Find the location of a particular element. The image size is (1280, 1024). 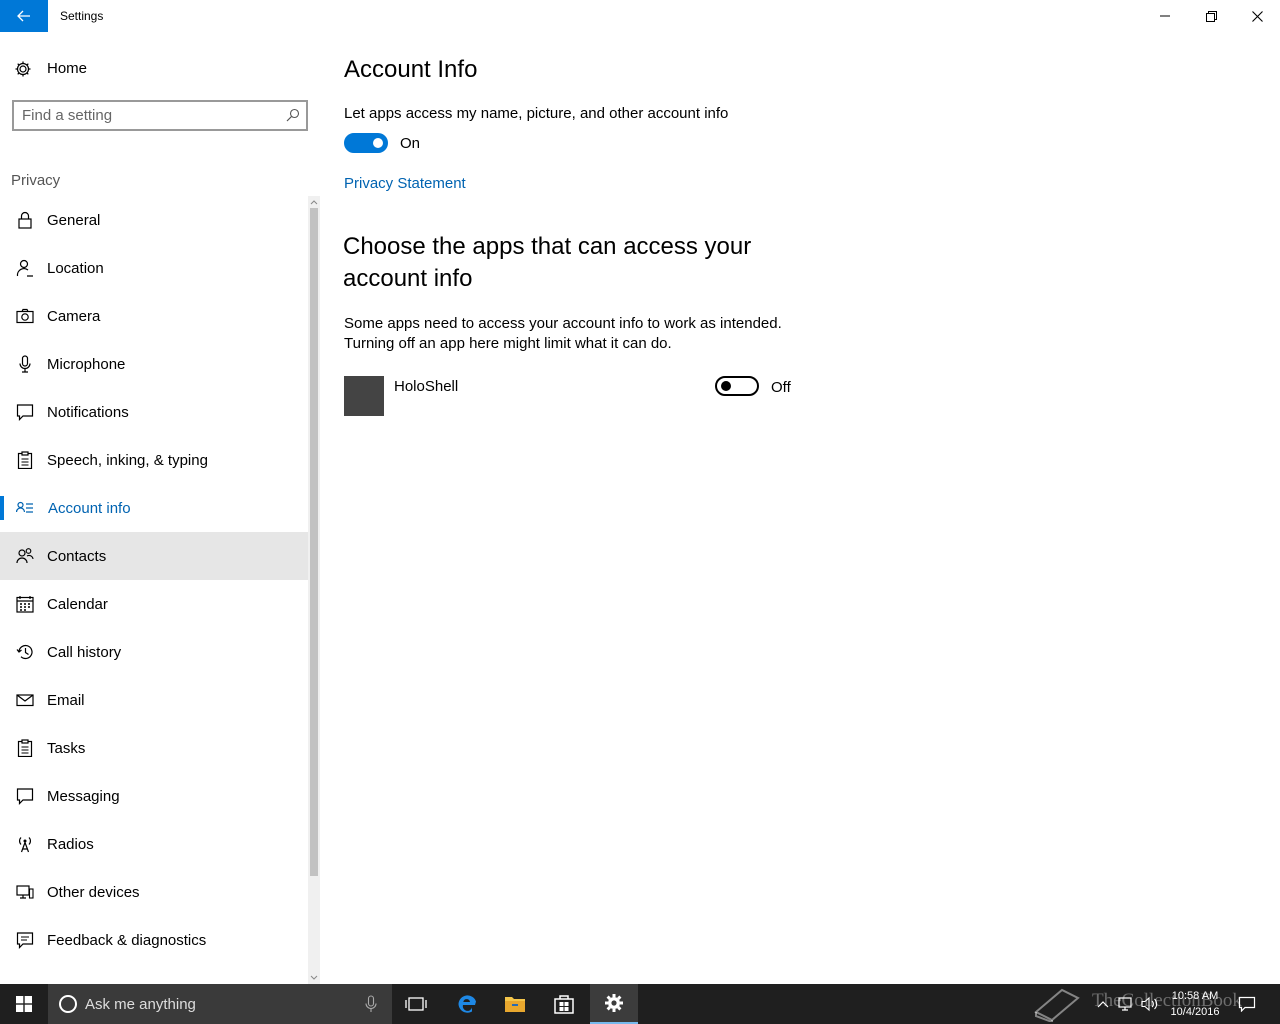

sidebar-item-radios: Radios is located at coordinates (154, 844).